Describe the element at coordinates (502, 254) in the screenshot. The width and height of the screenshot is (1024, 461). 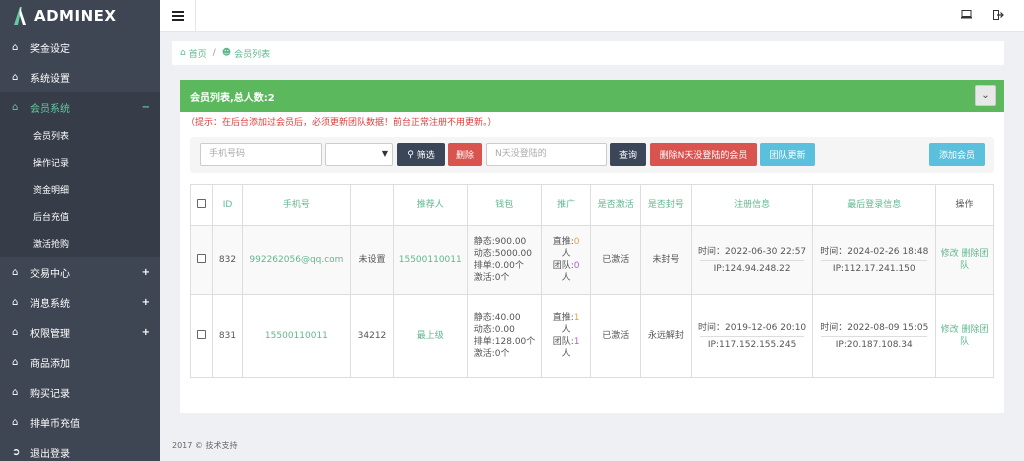
I see `wallet-dynamic: 动态:5000.00` at that location.